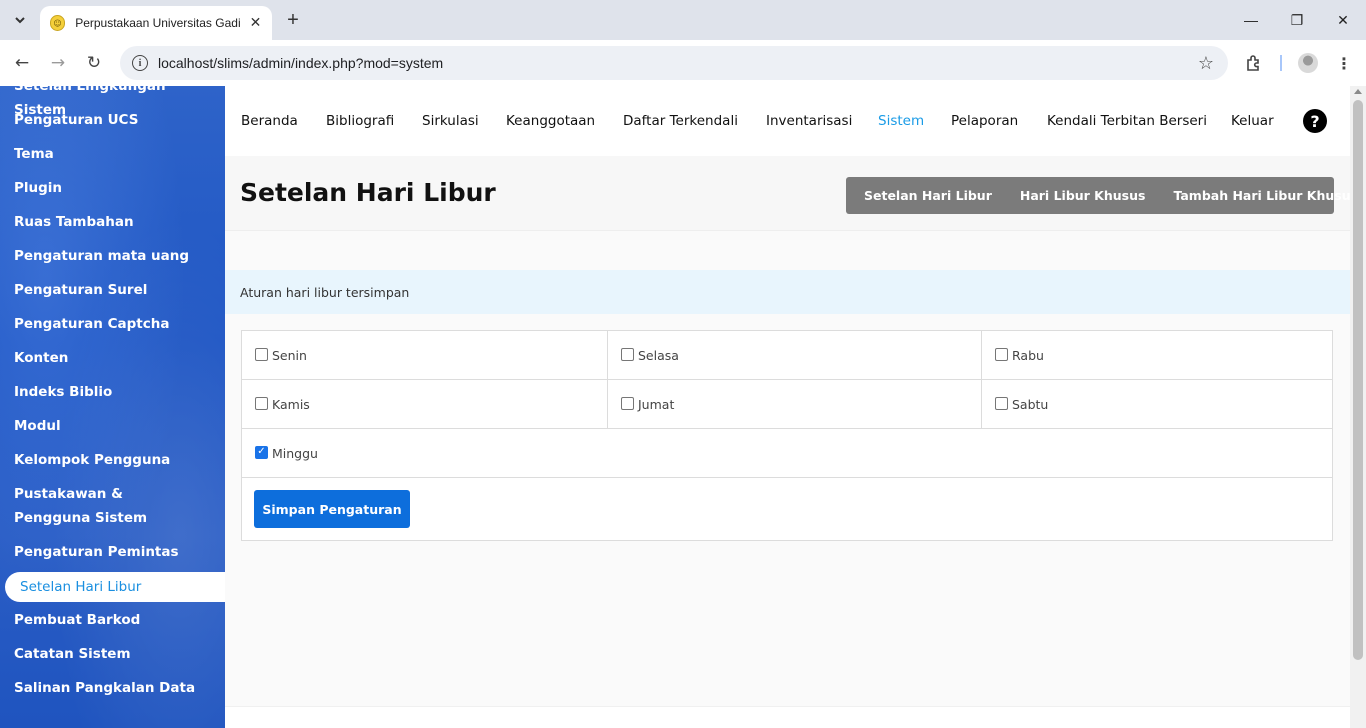 The image size is (1366, 728). Describe the element at coordinates (627, 403) in the screenshot. I see `checkbox-jumat` at that location.